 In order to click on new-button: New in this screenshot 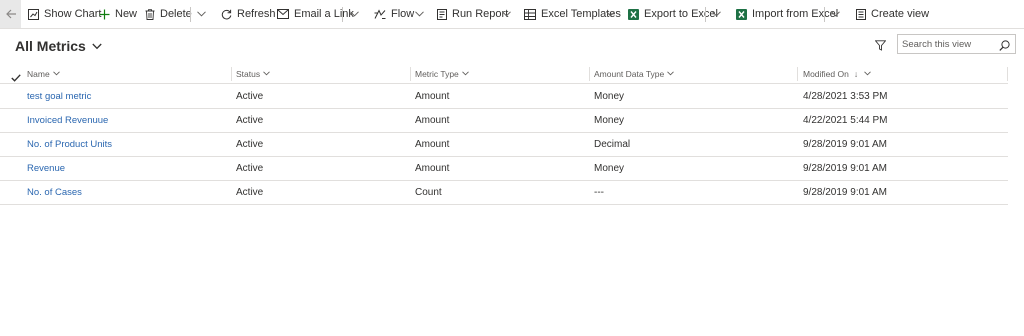, I will do `click(118, 14)`.